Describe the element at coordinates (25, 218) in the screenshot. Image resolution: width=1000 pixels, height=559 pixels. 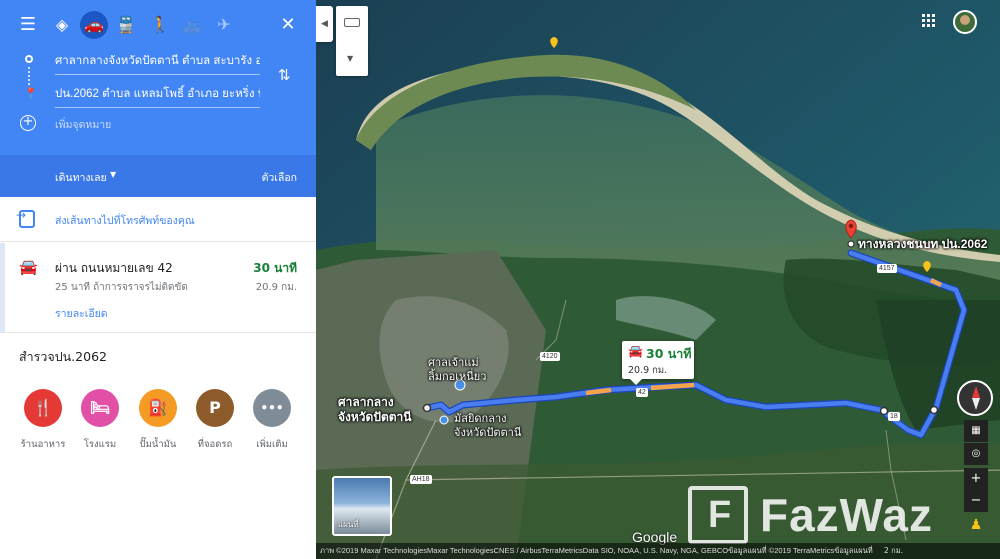
I see `send-to-phone-icon` at that location.